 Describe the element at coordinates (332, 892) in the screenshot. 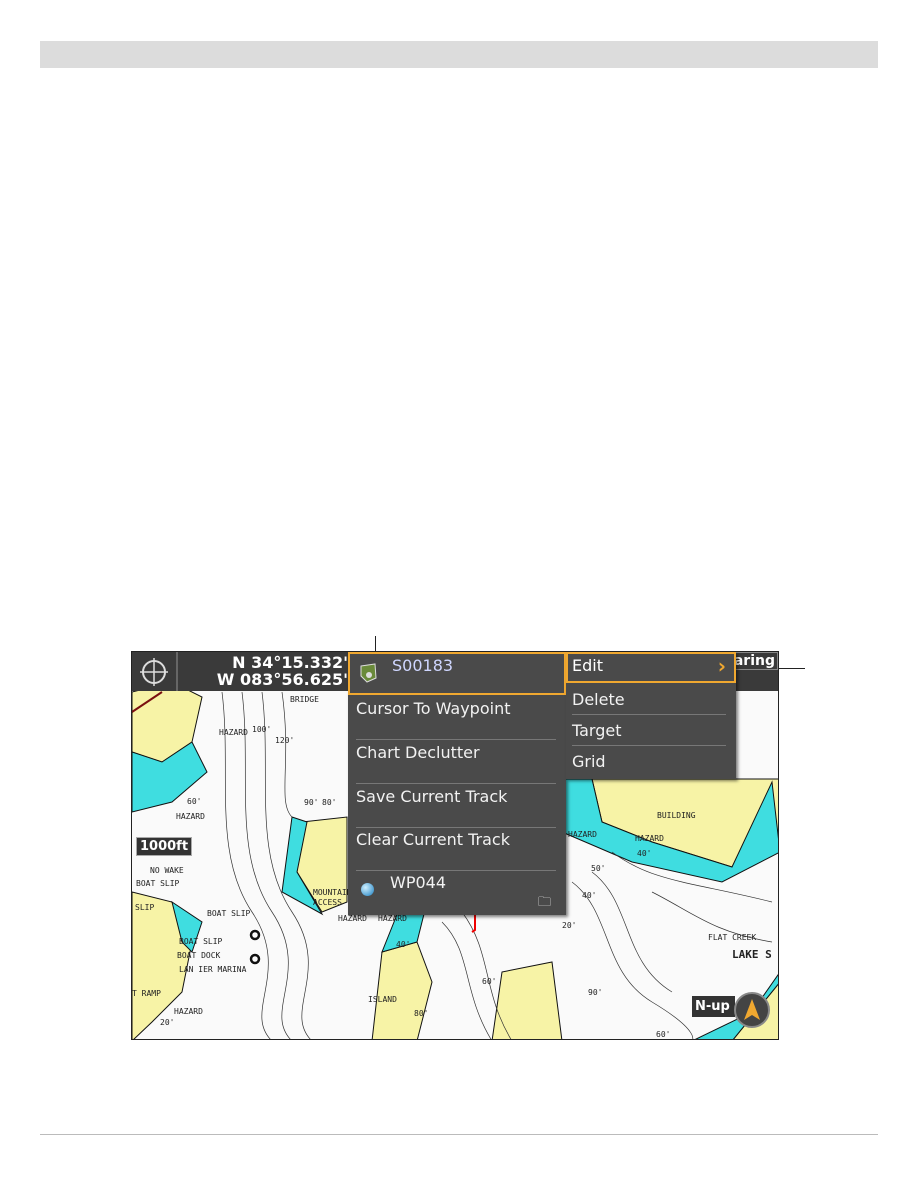

I see `map-label: MOUNTAIN` at that location.